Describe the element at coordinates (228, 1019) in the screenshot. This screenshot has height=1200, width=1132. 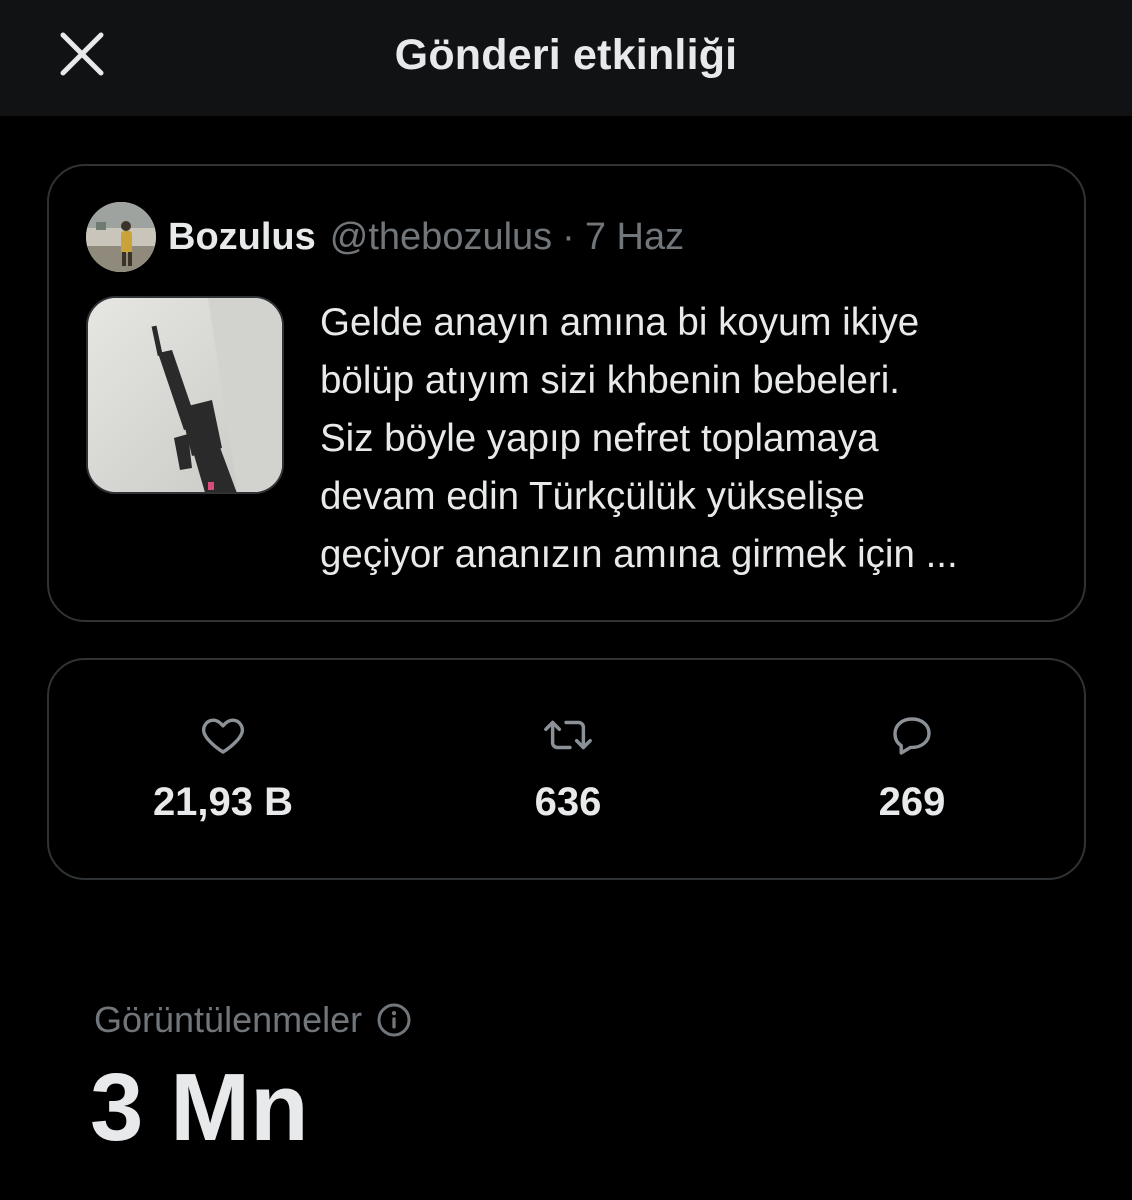
I see `views-label: Görüntülenmeler` at that location.